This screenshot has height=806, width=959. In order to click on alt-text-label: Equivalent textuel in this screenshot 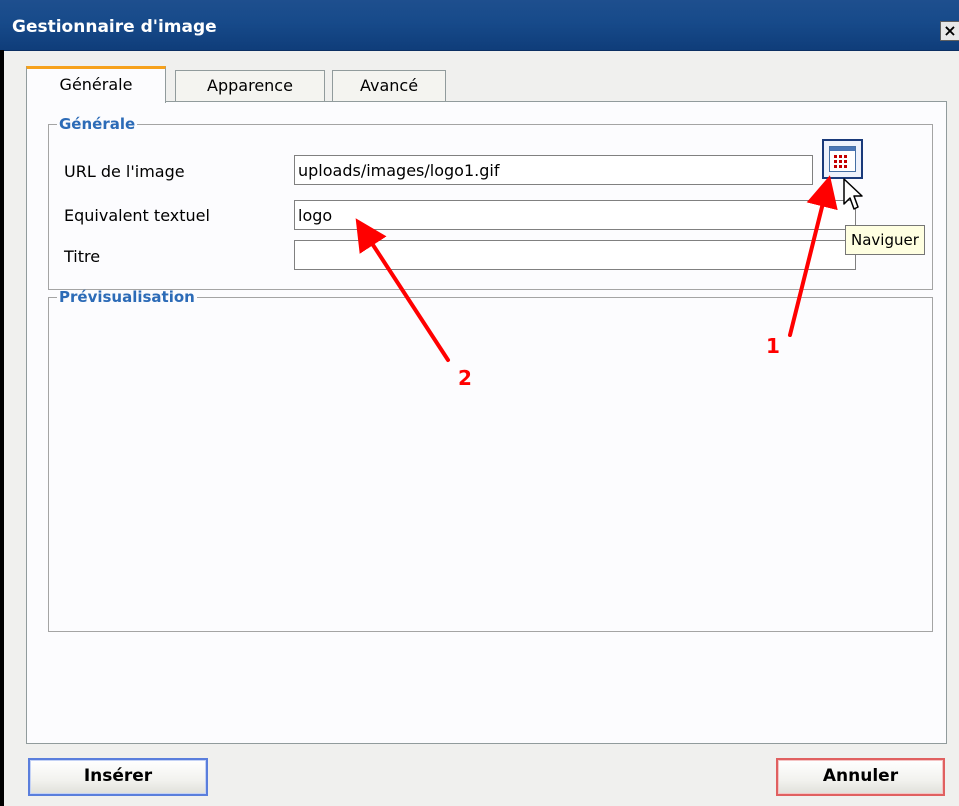, I will do `click(137, 215)`.